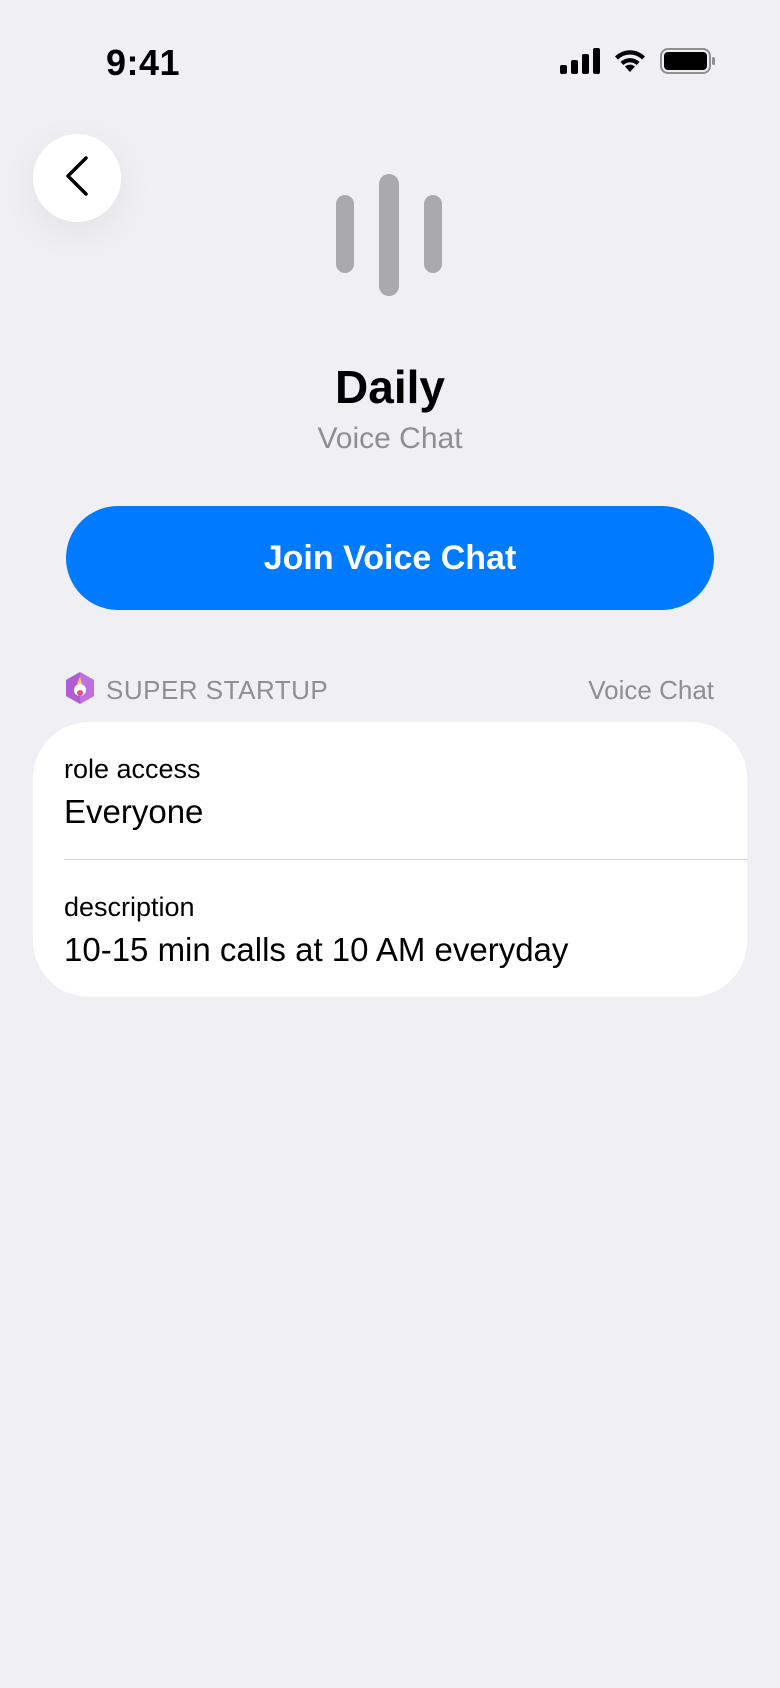 This screenshot has height=1688, width=780. What do you see at coordinates (390, 438) in the screenshot?
I see `channel-subtitle: Voice Chat` at bounding box center [390, 438].